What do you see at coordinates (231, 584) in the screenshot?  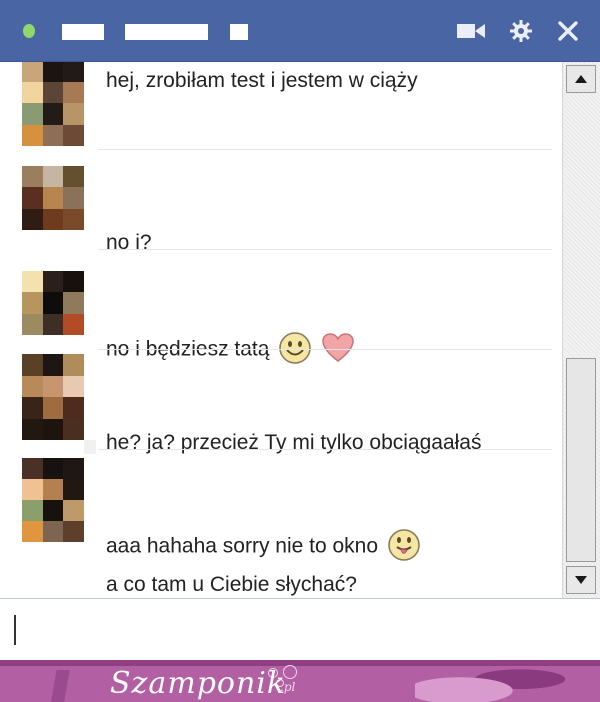 I see `message-text: a co tam u Ciebie słychać?` at bounding box center [231, 584].